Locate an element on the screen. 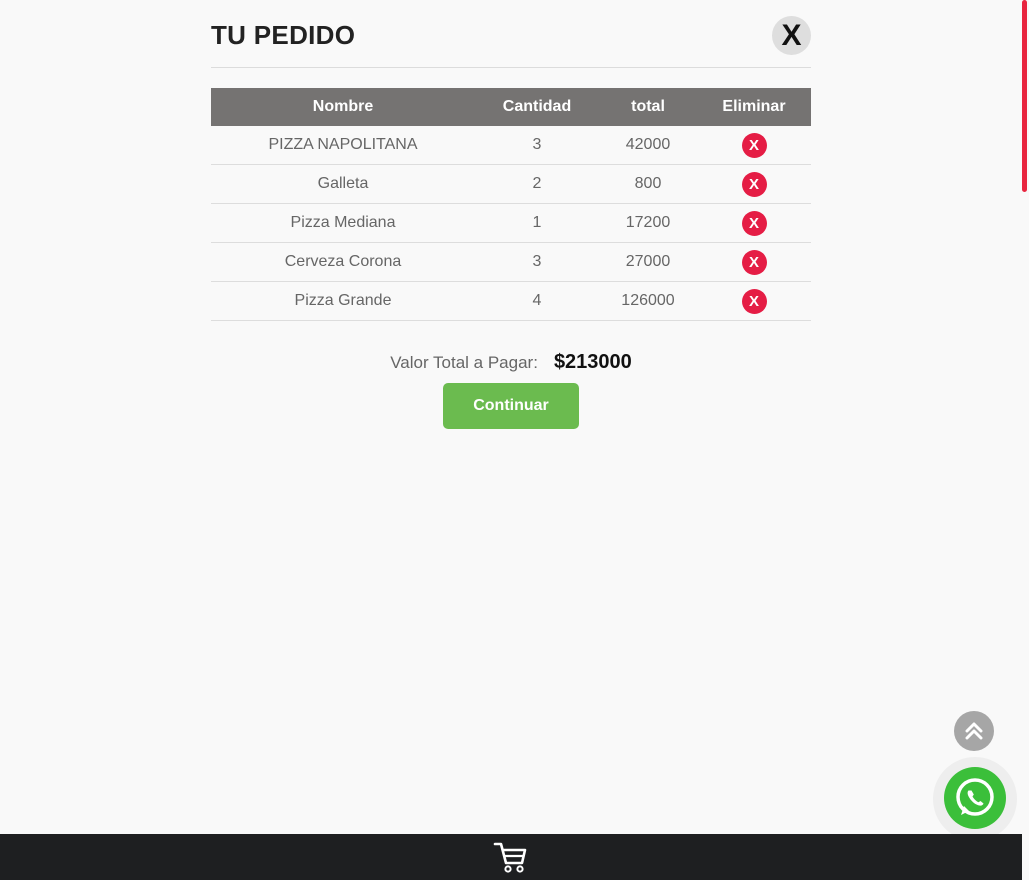  whatsapp-button is located at coordinates (975, 798).